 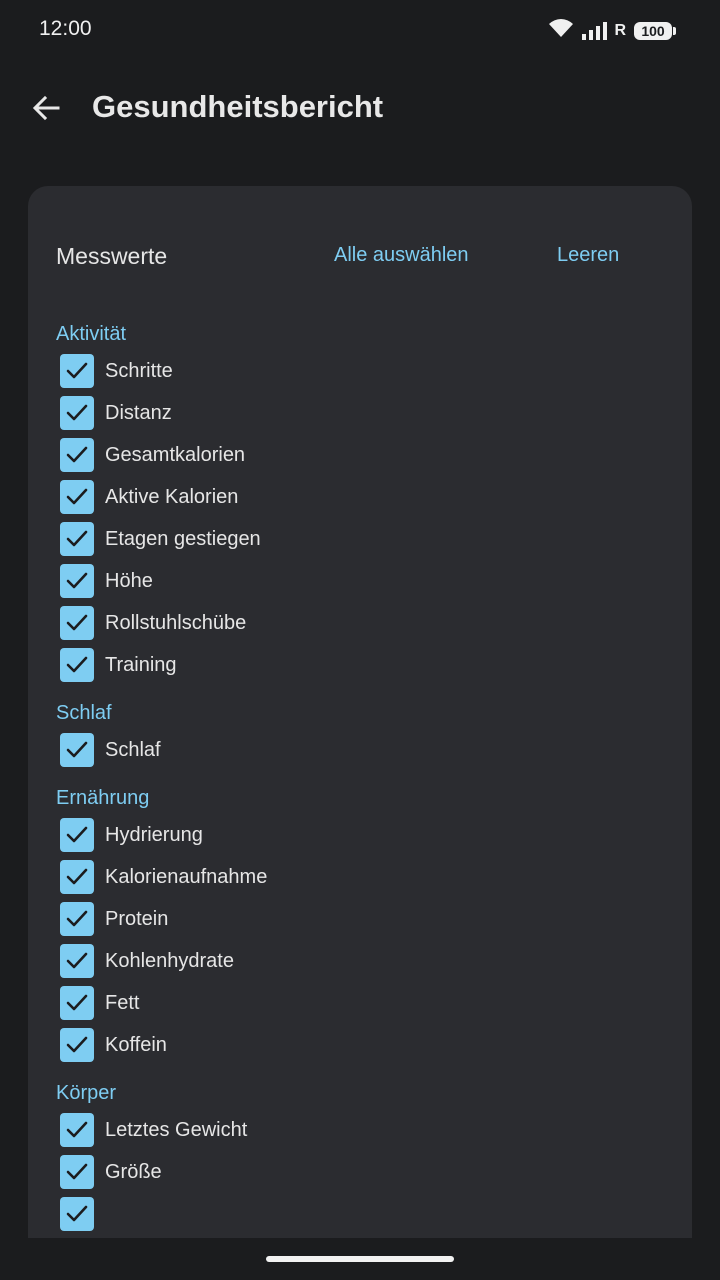 What do you see at coordinates (360, 835) in the screenshot?
I see `metric-item: Hydrierung` at bounding box center [360, 835].